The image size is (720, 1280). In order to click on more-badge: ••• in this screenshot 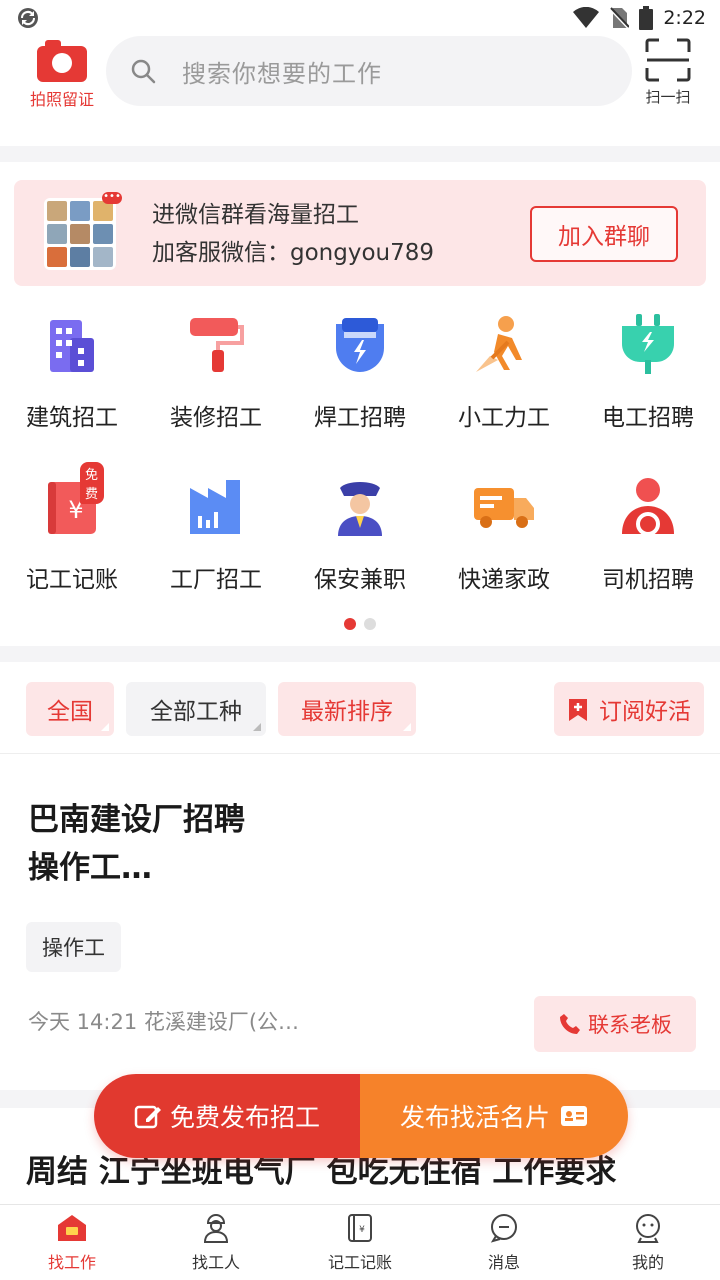, I will do `click(112, 197)`.